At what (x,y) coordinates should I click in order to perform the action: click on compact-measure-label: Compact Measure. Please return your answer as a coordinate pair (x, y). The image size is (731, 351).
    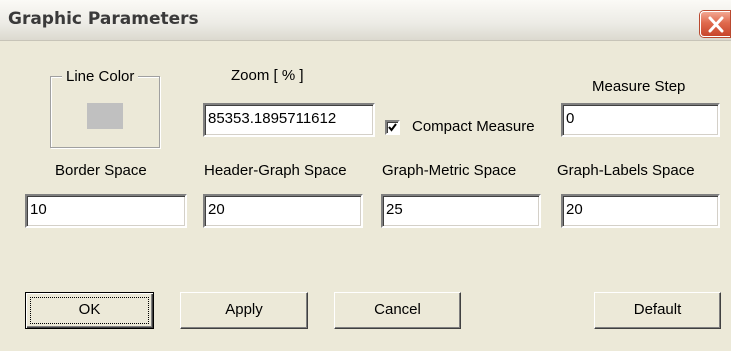
    Looking at the image, I should click on (473, 126).